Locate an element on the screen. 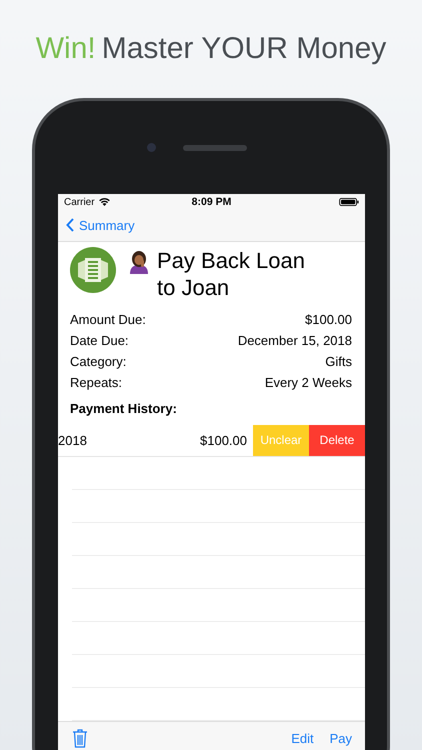 The width and height of the screenshot is (422, 750). field-label: Repeats: is located at coordinates (96, 382).